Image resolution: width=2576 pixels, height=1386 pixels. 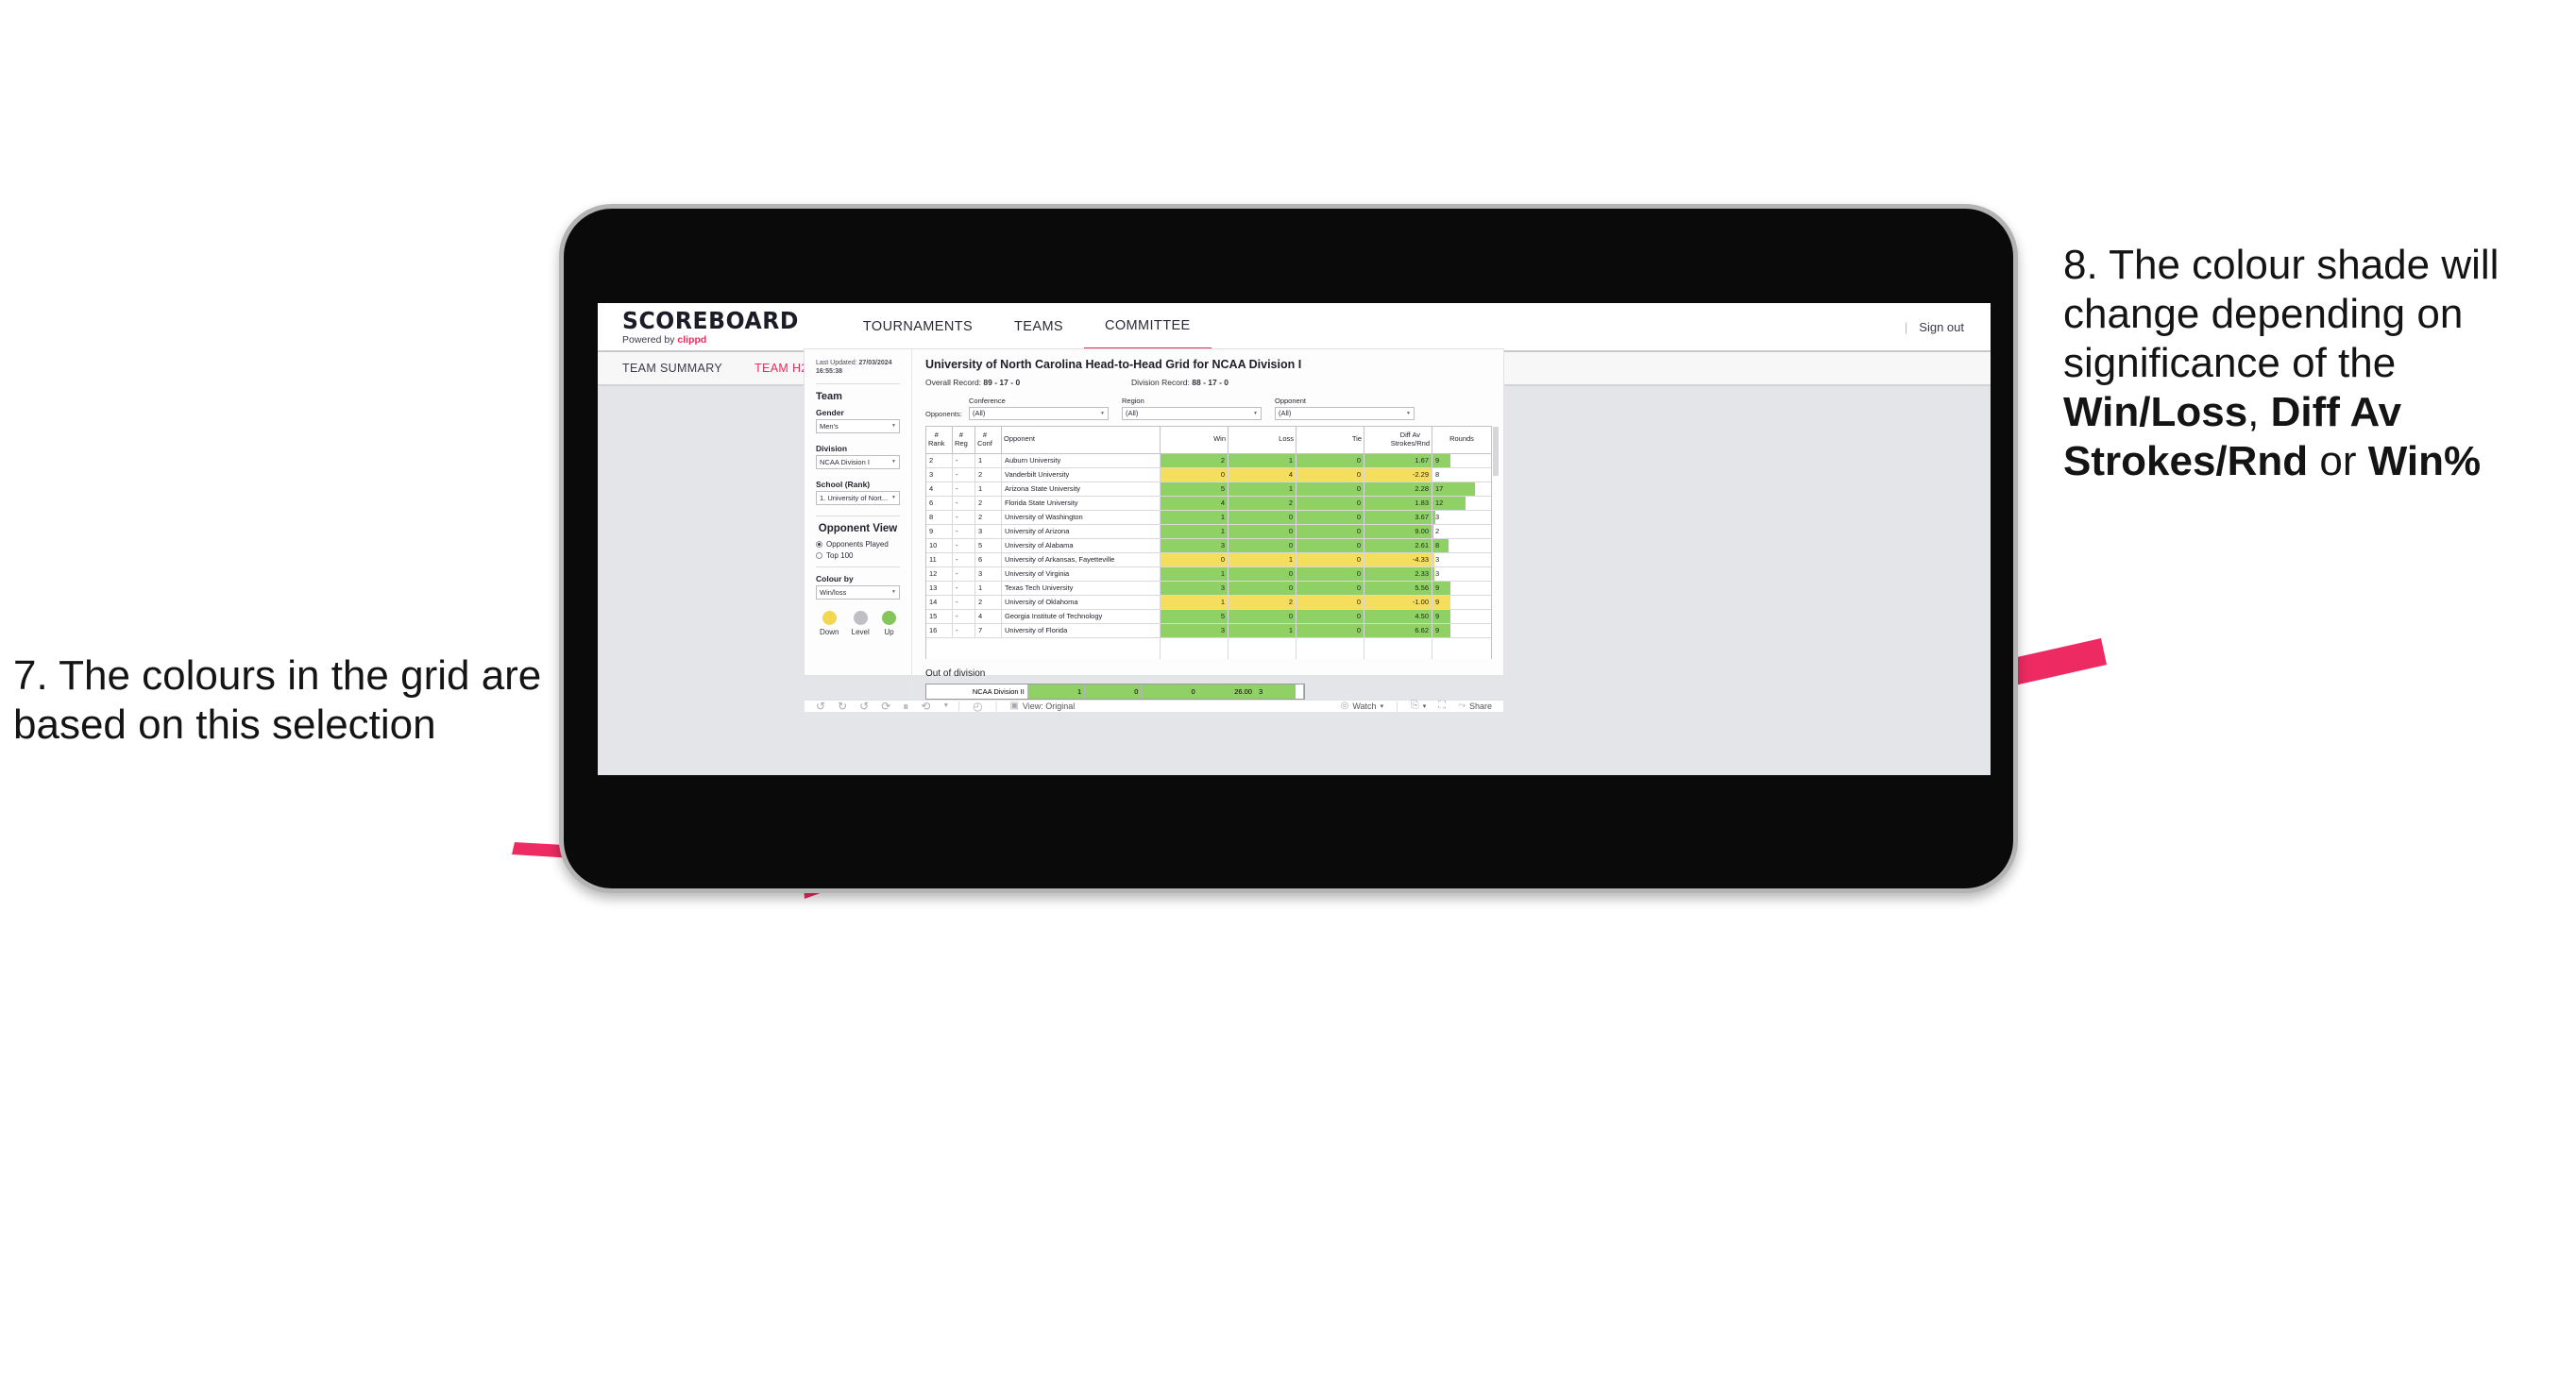 I want to click on overall-record-value: 89 - 17 - 0, so click(x=1002, y=382).